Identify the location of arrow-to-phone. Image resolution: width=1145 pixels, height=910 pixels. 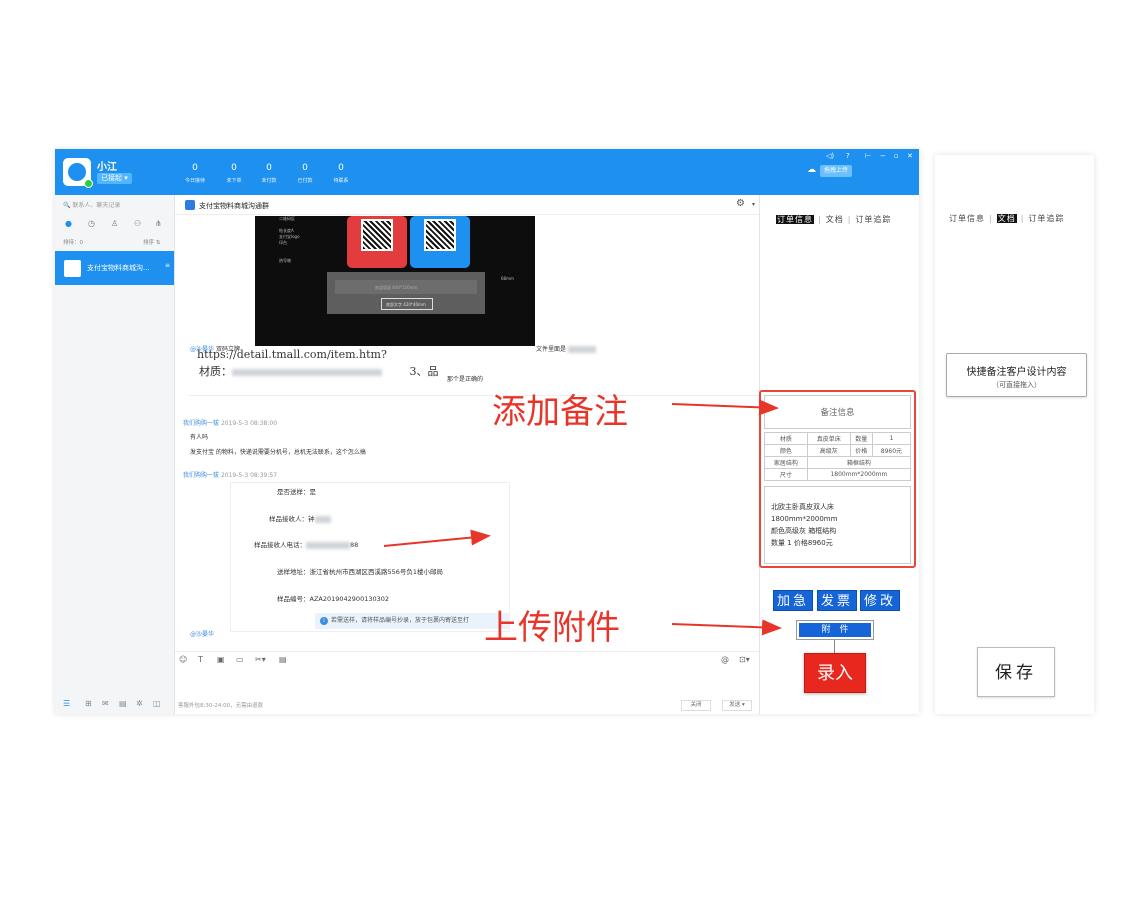
(437, 538).